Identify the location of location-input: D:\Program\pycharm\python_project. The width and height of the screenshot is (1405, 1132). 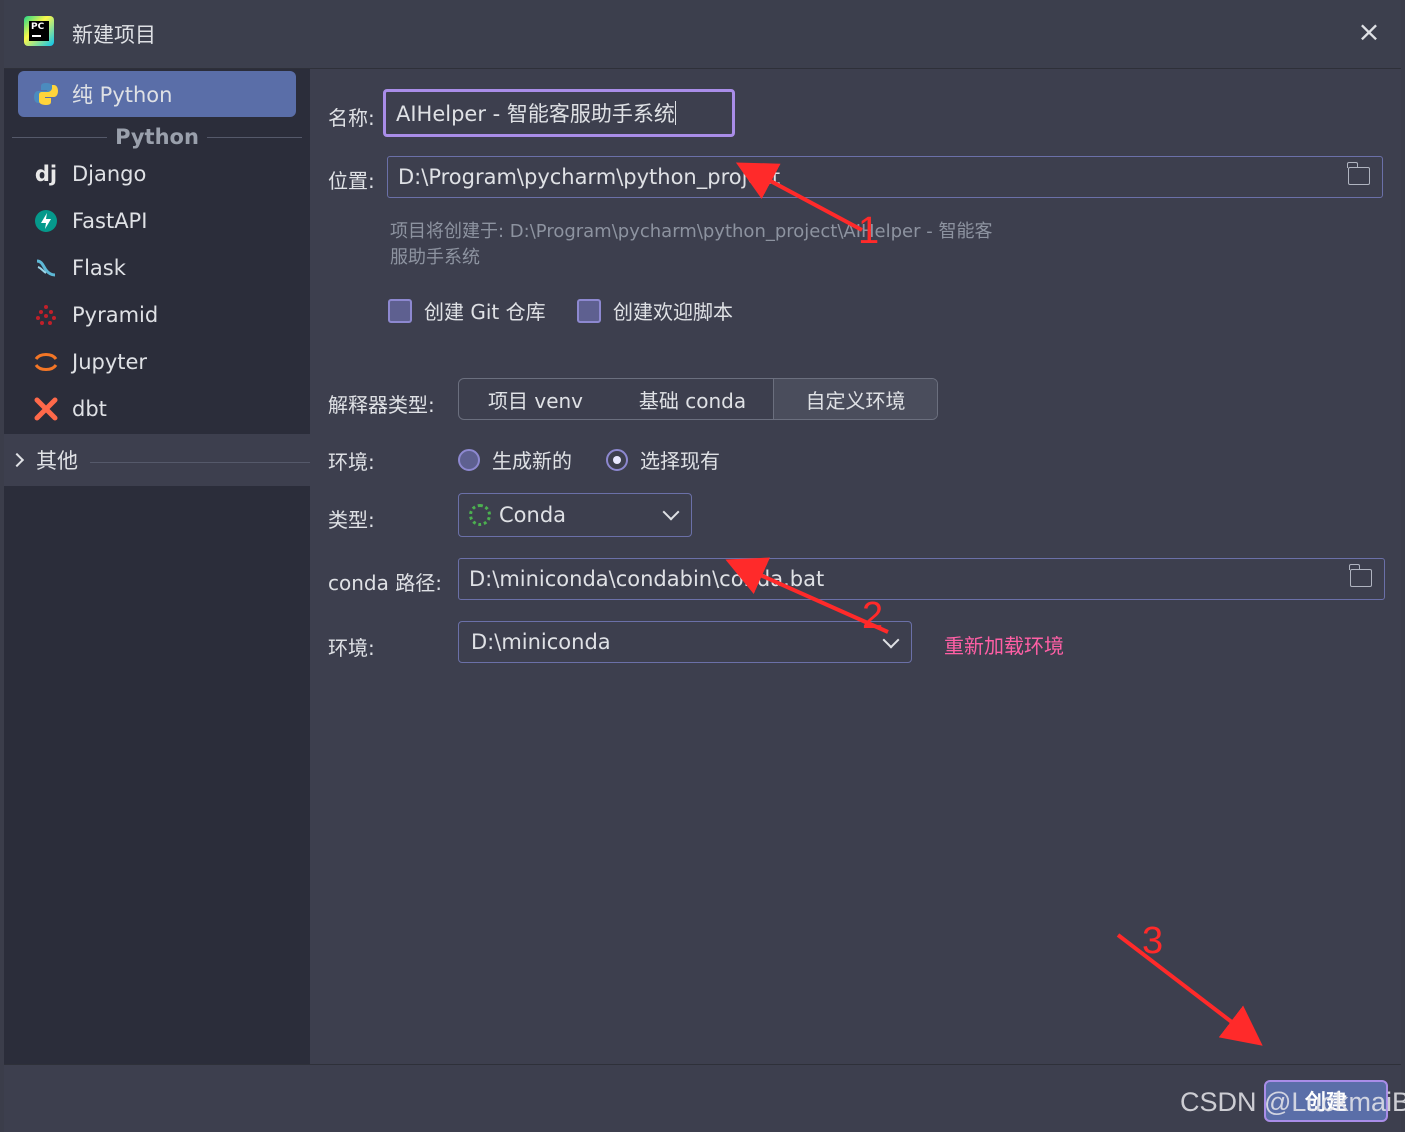
(885, 177).